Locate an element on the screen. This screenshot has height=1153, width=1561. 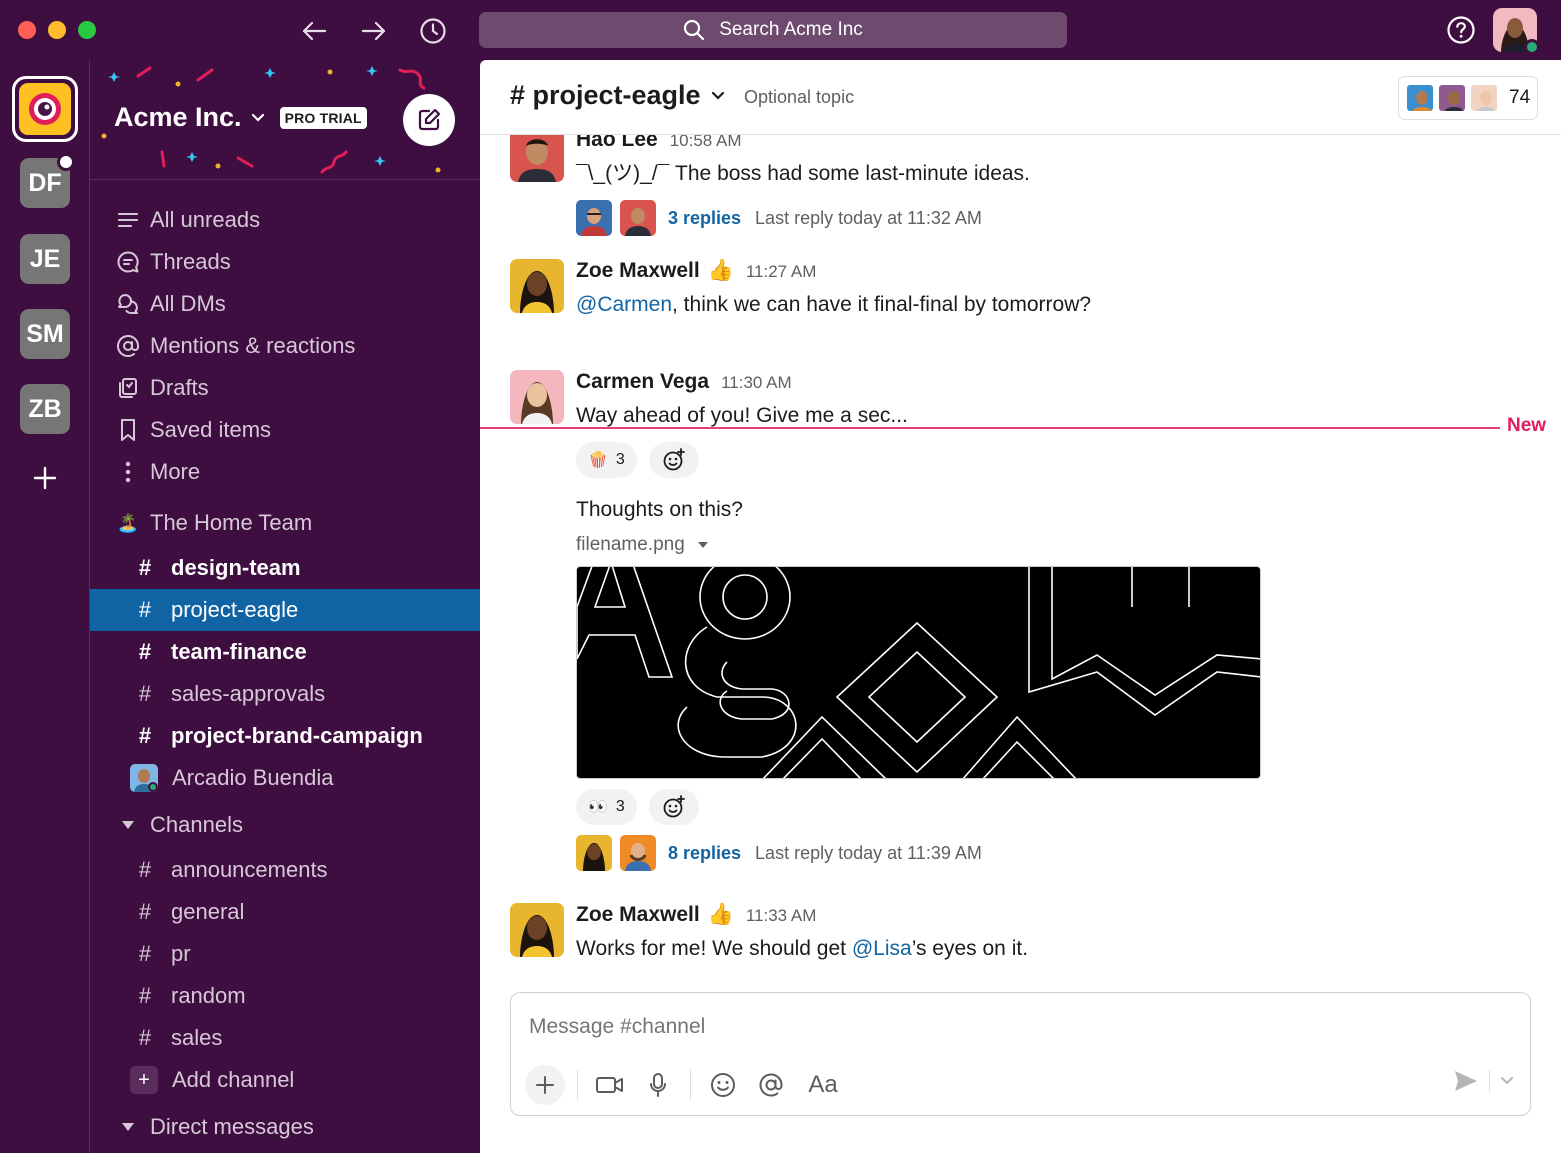
nav-all-unreads: All unreads is located at coordinates (285, 220).